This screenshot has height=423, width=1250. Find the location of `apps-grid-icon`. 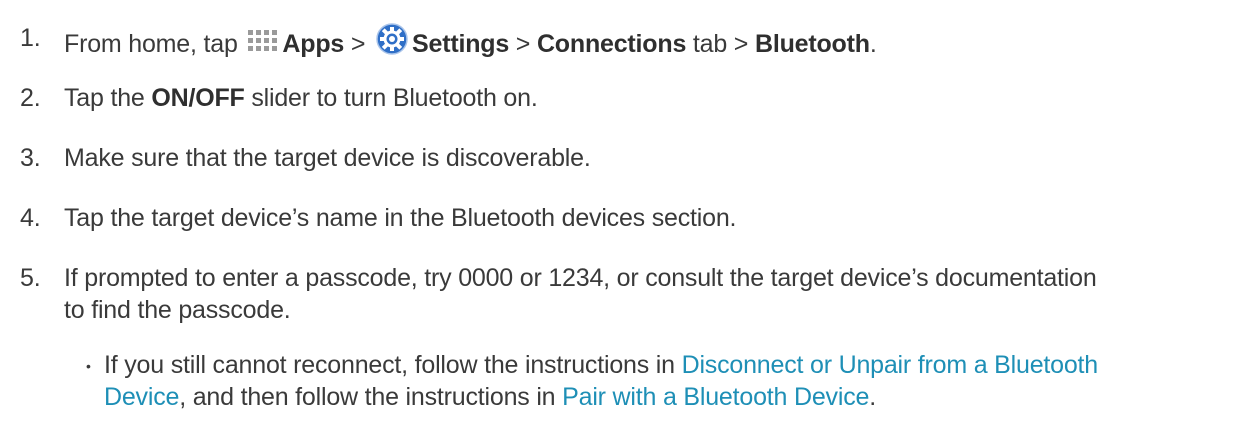

apps-grid-icon is located at coordinates (263, 46).